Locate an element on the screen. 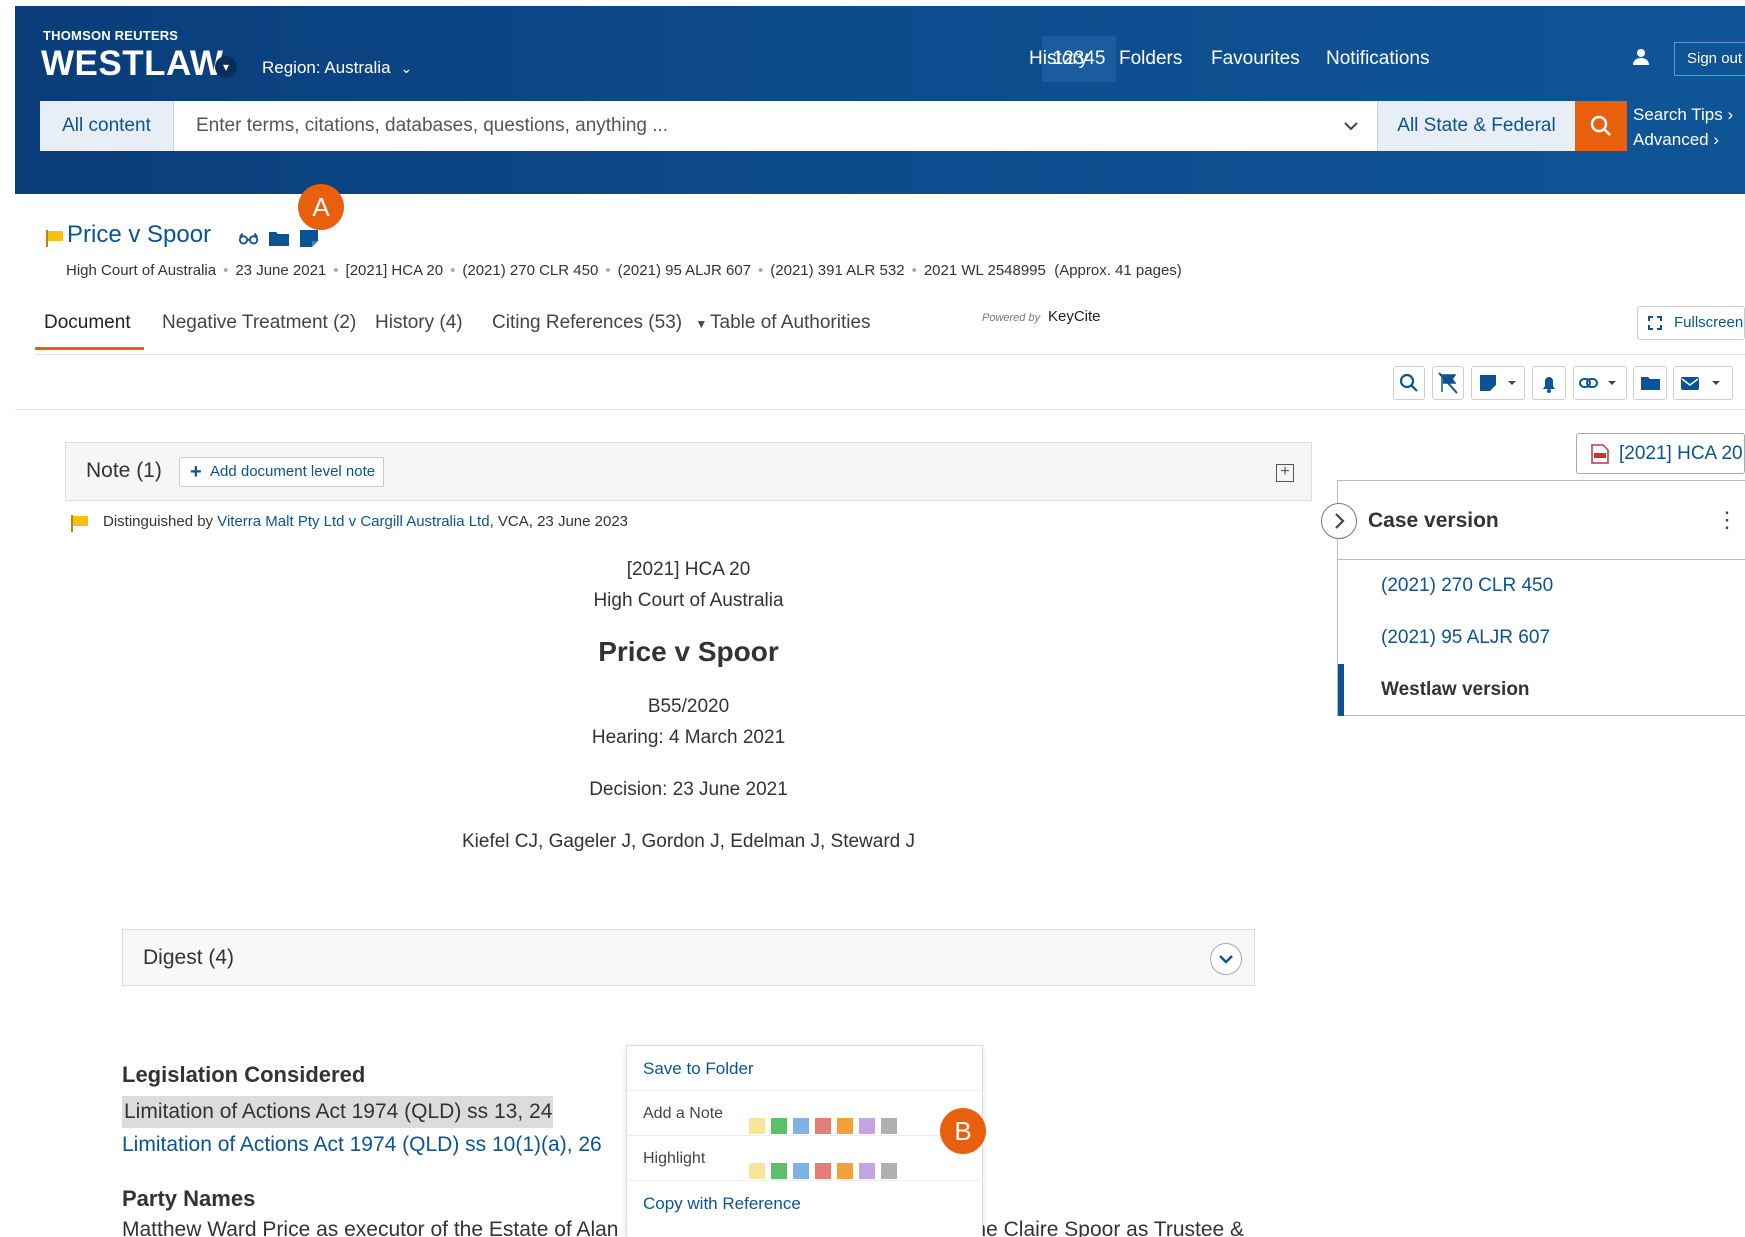  note-color-swatches is located at coordinates (826, 1120).